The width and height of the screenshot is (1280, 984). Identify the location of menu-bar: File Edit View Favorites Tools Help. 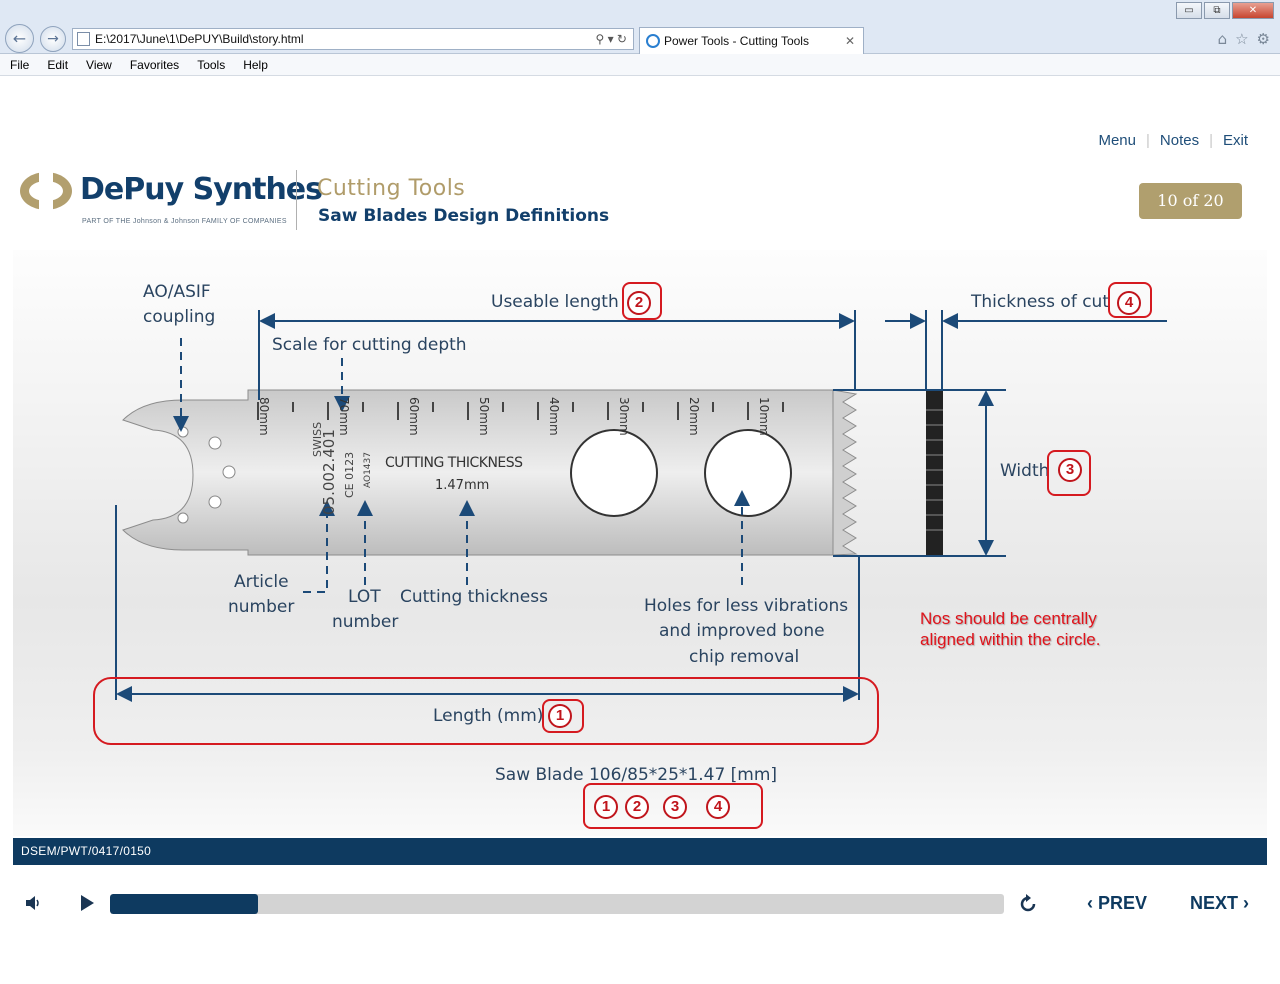
(640, 65).